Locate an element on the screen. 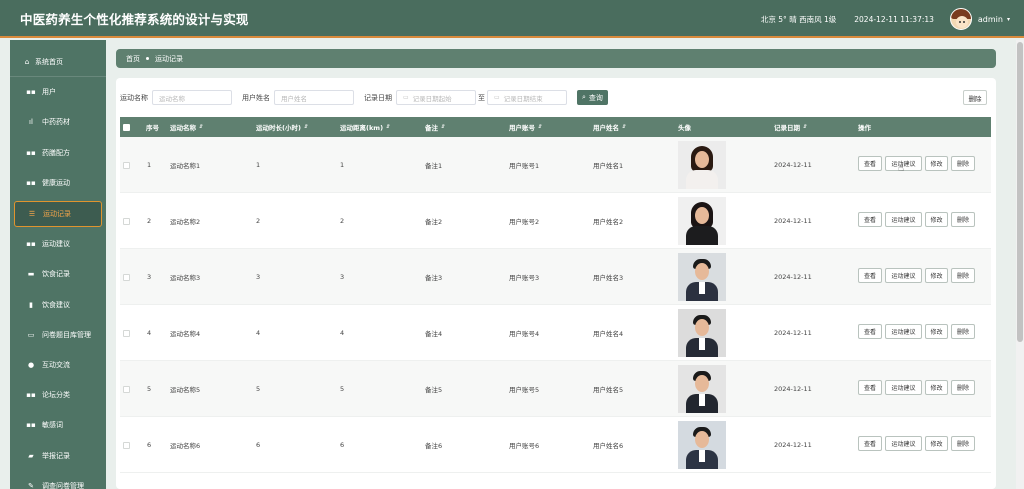 This screenshot has height=489, width=1024. cell-distance: 6 is located at coordinates (342, 445).